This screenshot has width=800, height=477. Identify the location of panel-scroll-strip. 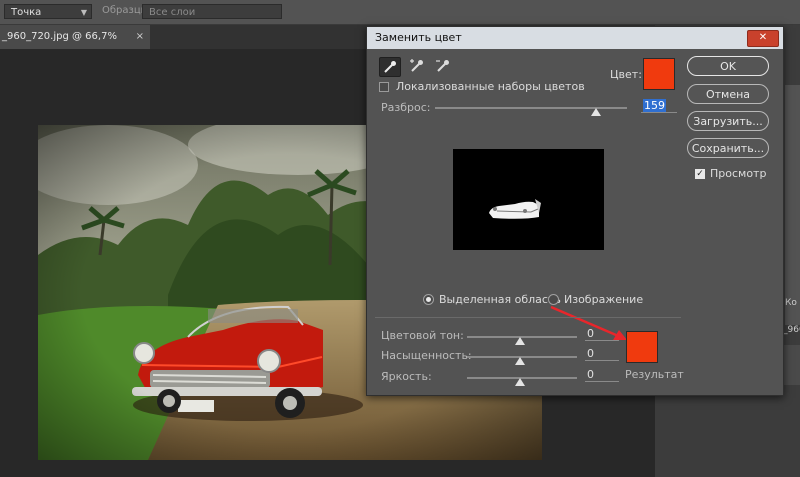
(792, 205).